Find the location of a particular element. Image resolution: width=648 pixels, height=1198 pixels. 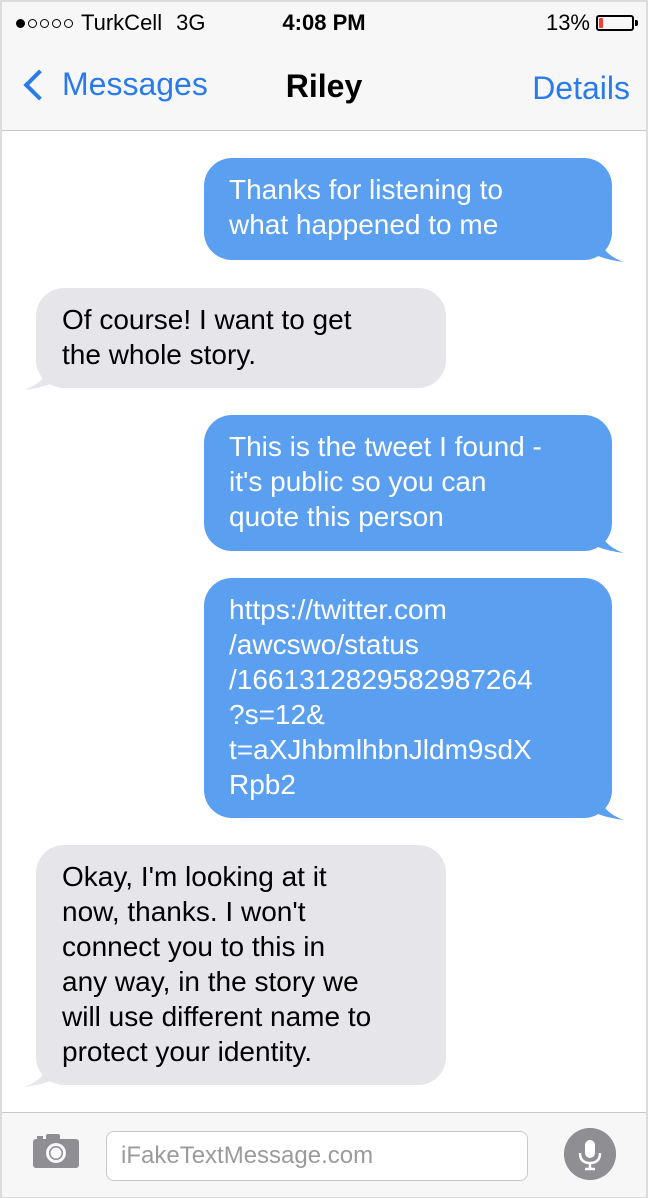

details-button: Details is located at coordinates (581, 88).